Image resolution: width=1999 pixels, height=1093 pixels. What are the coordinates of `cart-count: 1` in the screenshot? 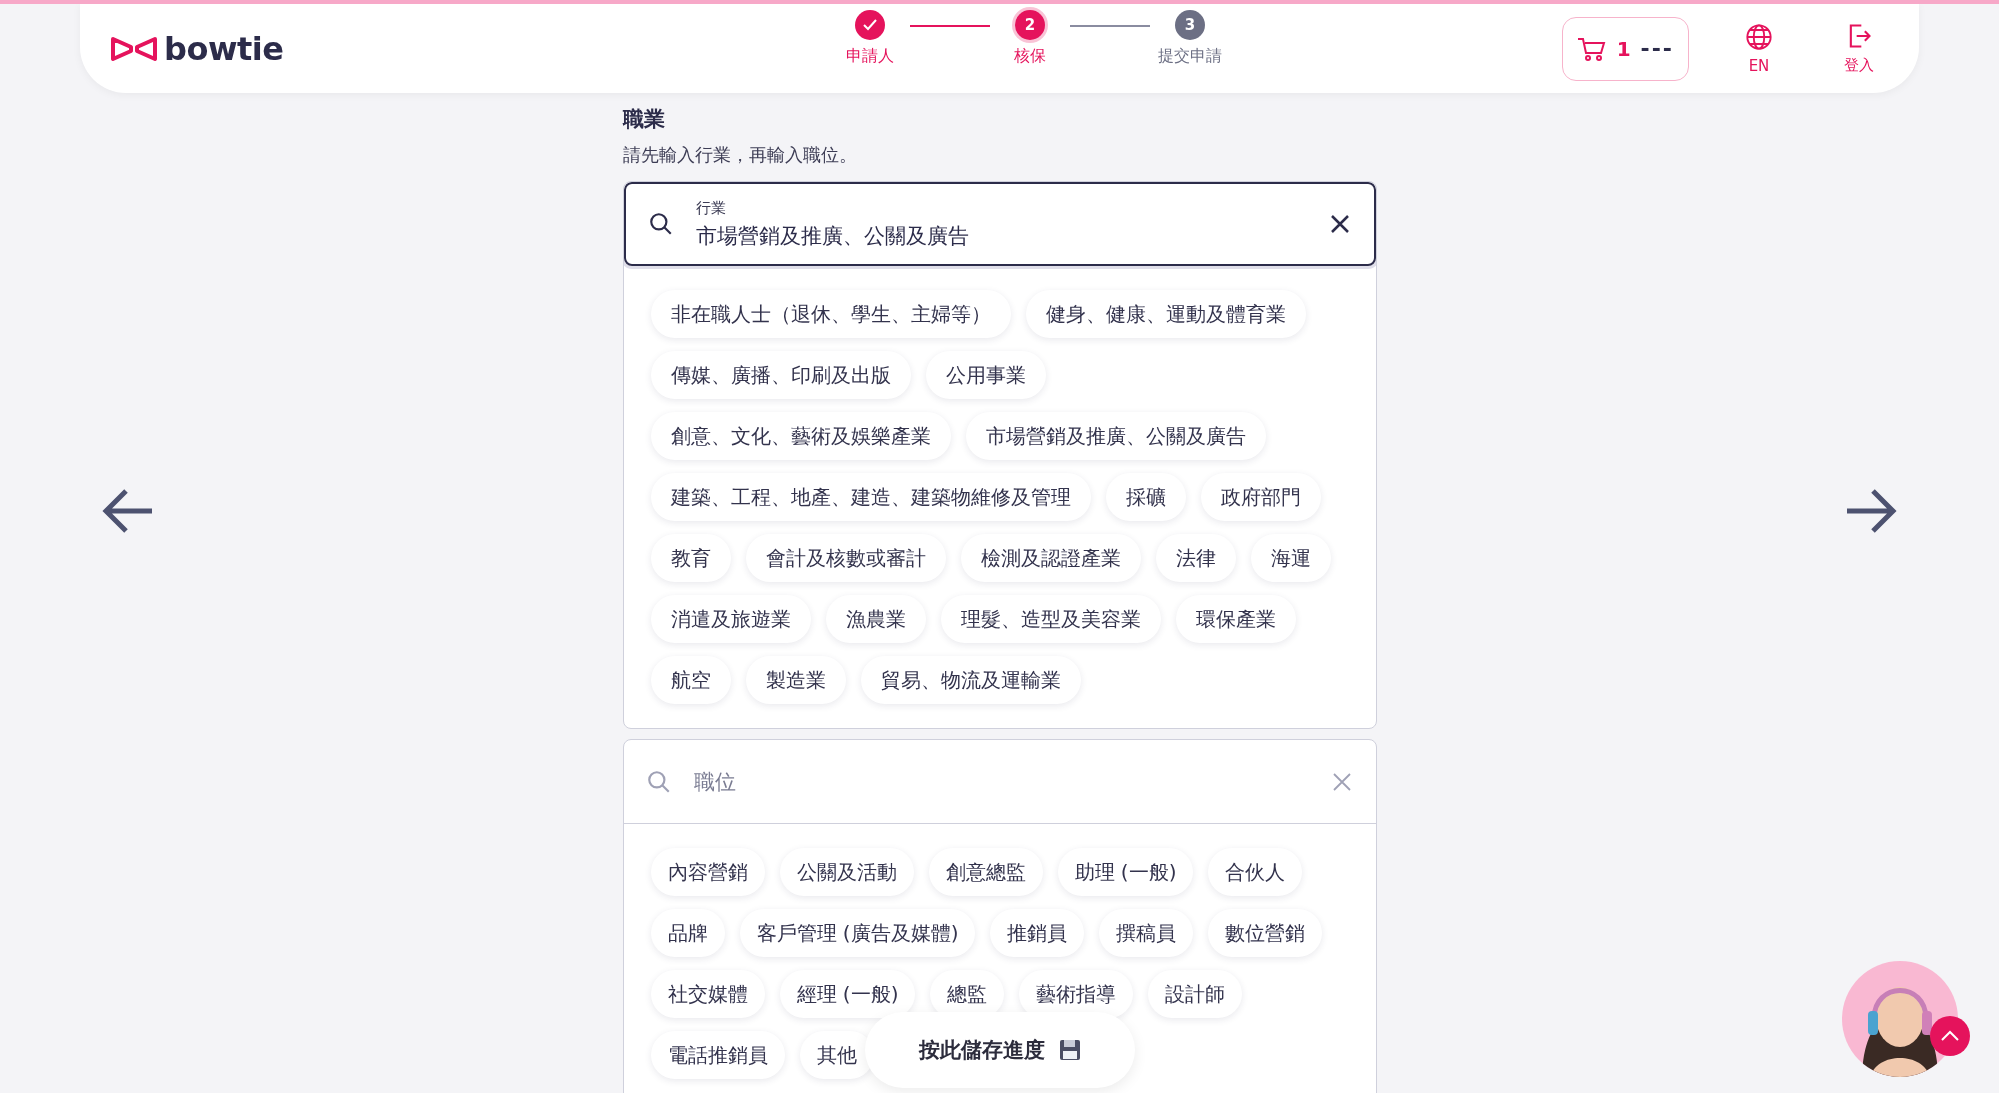 It's located at (1623, 48).